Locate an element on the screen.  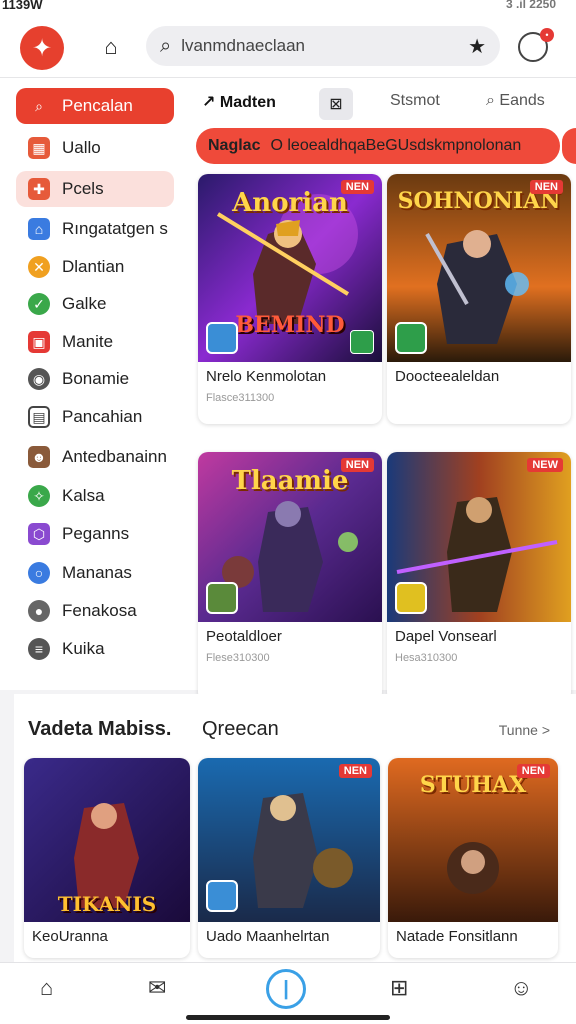
promo-banner: Naglac O leoealdhqaBeGUsdskmpnolonan is located at coordinates (378, 146).